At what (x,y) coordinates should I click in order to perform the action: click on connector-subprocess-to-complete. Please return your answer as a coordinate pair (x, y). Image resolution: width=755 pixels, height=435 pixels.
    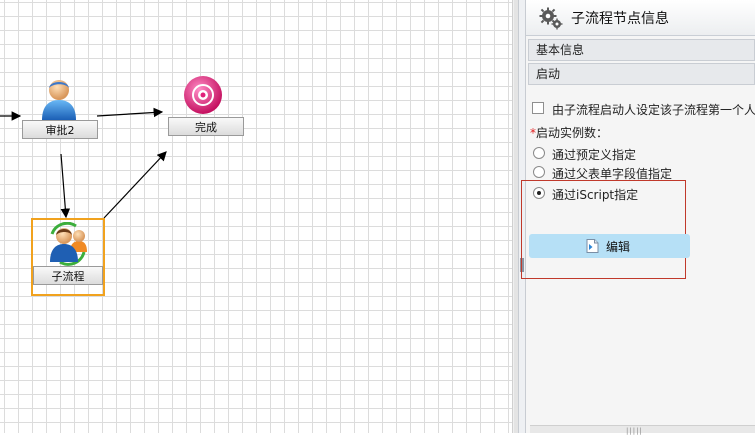
    Looking at the image, I should click on (135, 185).